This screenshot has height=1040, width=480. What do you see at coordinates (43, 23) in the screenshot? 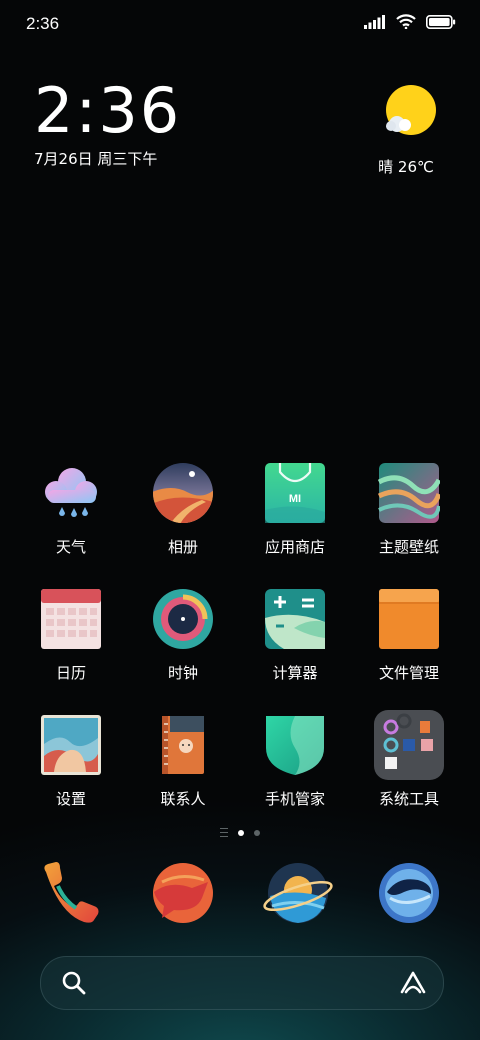
I see `status-time: 2:36` at bounding box center [43, 23].